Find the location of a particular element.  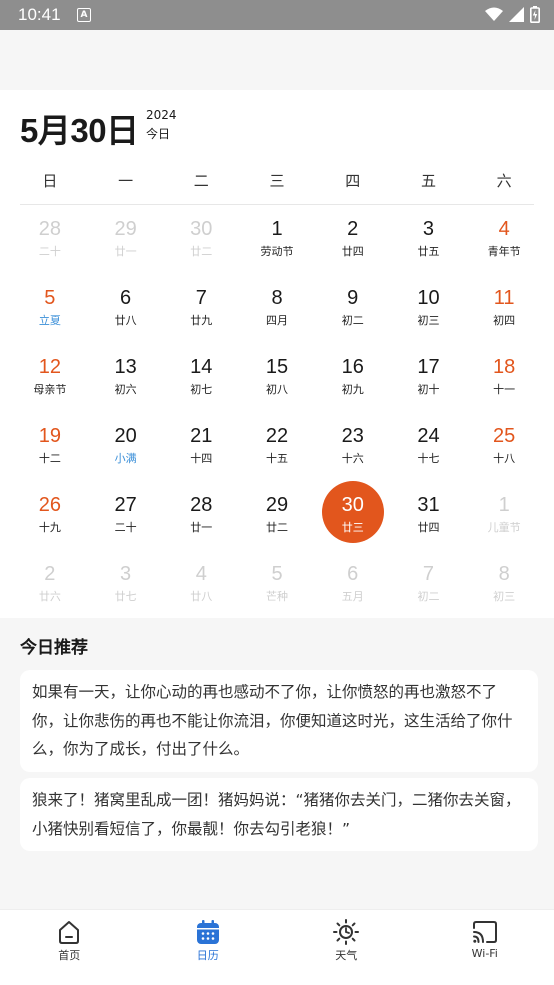

day-number: 20 is located at coordinates (126, 436).